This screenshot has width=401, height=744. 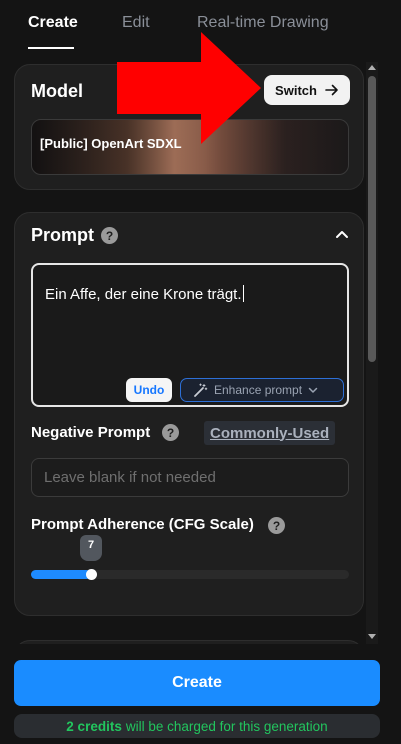 What do you see at coordinates (296, 90) in the screenshot?
I see `switch-label: Switch` at bounding box center [296, 90].